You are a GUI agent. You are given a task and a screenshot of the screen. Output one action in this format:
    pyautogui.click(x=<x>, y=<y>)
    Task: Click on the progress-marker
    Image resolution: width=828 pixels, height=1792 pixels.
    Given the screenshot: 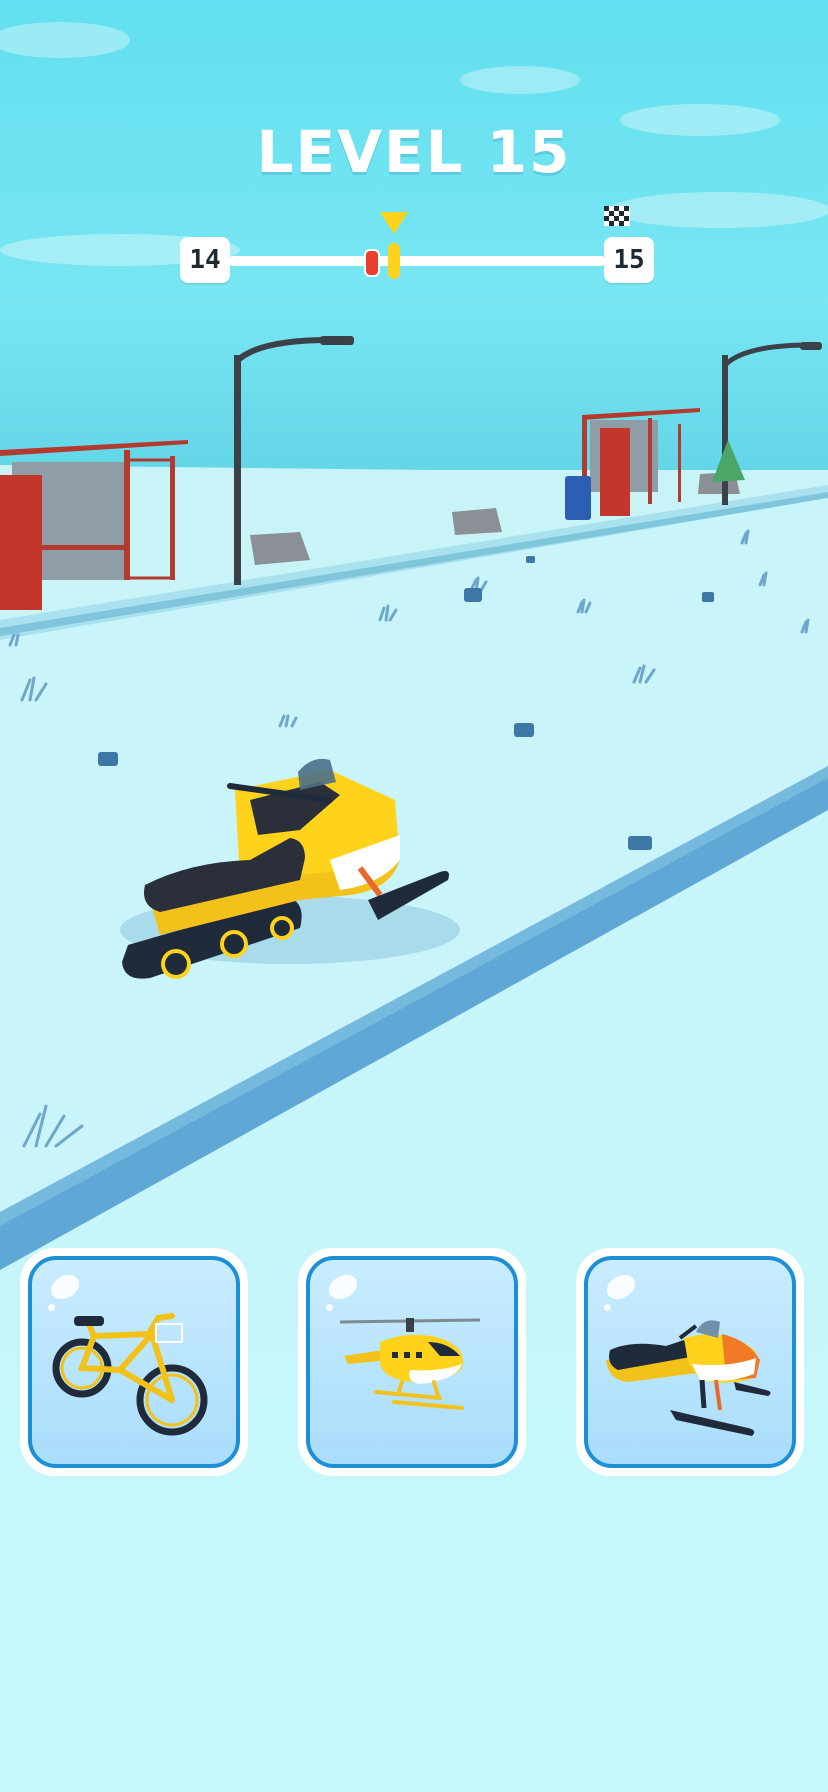 What is the action you would take?
    pyautogui.click(x=394, y=261)
    